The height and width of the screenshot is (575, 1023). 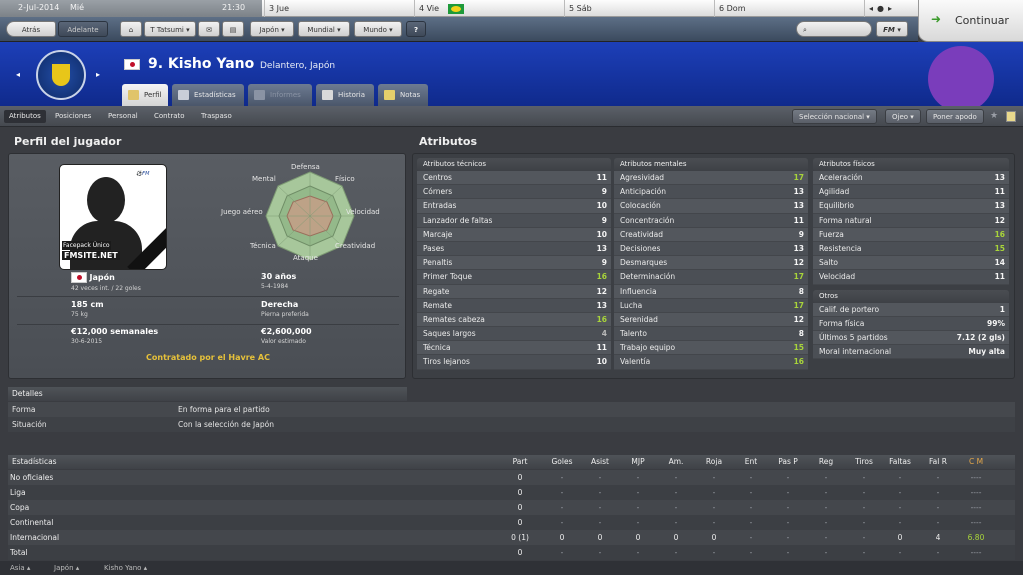 What do you see at coordinates (285, 309) in the screenshot?
I see `foot-info: Derecha Pierna preferida` at bounding box center [285, 309].